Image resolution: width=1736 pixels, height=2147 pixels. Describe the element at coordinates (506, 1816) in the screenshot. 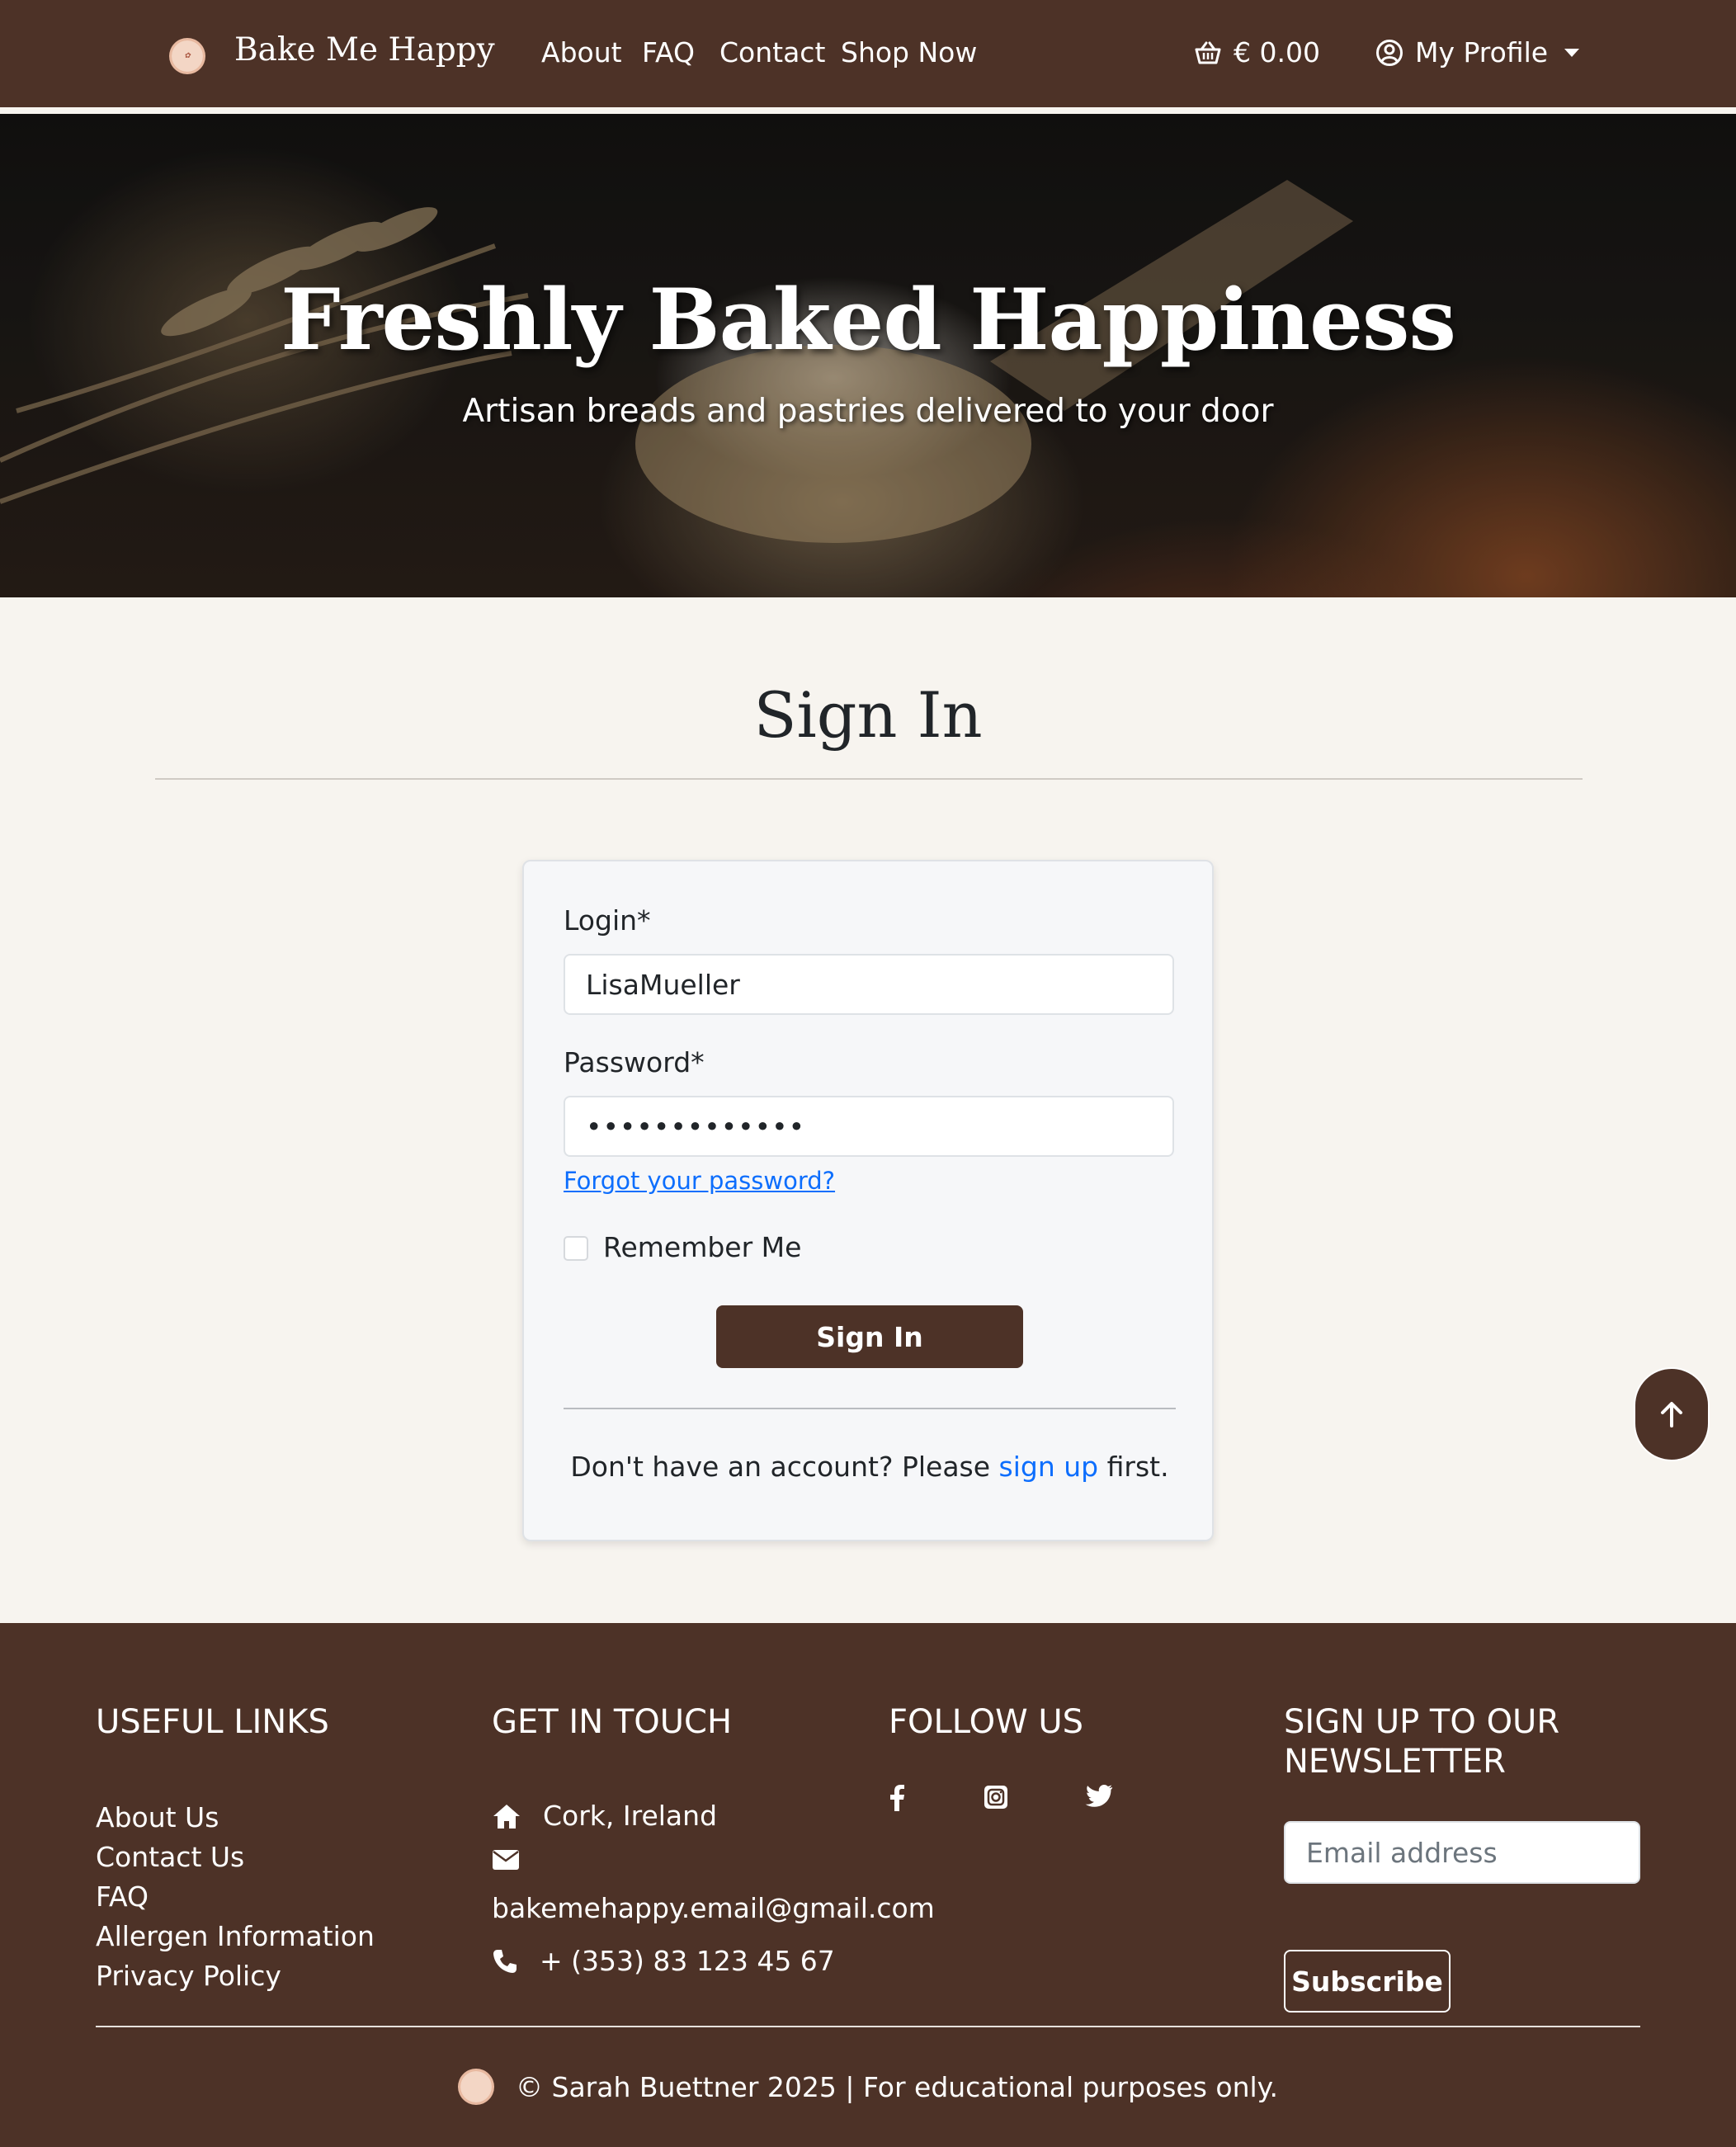

I see `home-icon` at that location.